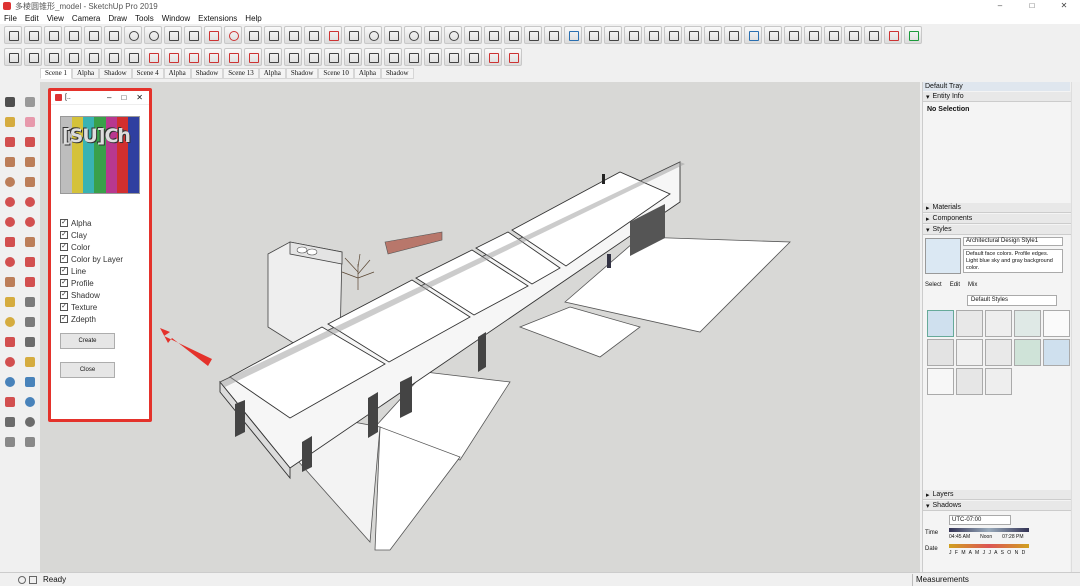 The image size is (1080, 586). What do you see at coordinates (91, 283) in the screenshot?
I see `option-profile: ✓ Profile` at bounding box center [91, 283].